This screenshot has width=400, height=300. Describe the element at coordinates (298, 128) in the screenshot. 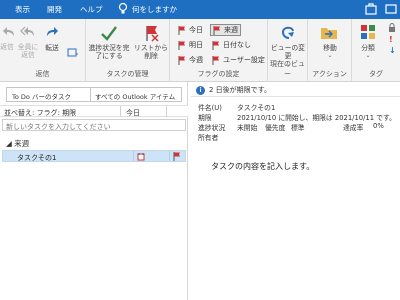

I see `priority-value: 標準` at that location.